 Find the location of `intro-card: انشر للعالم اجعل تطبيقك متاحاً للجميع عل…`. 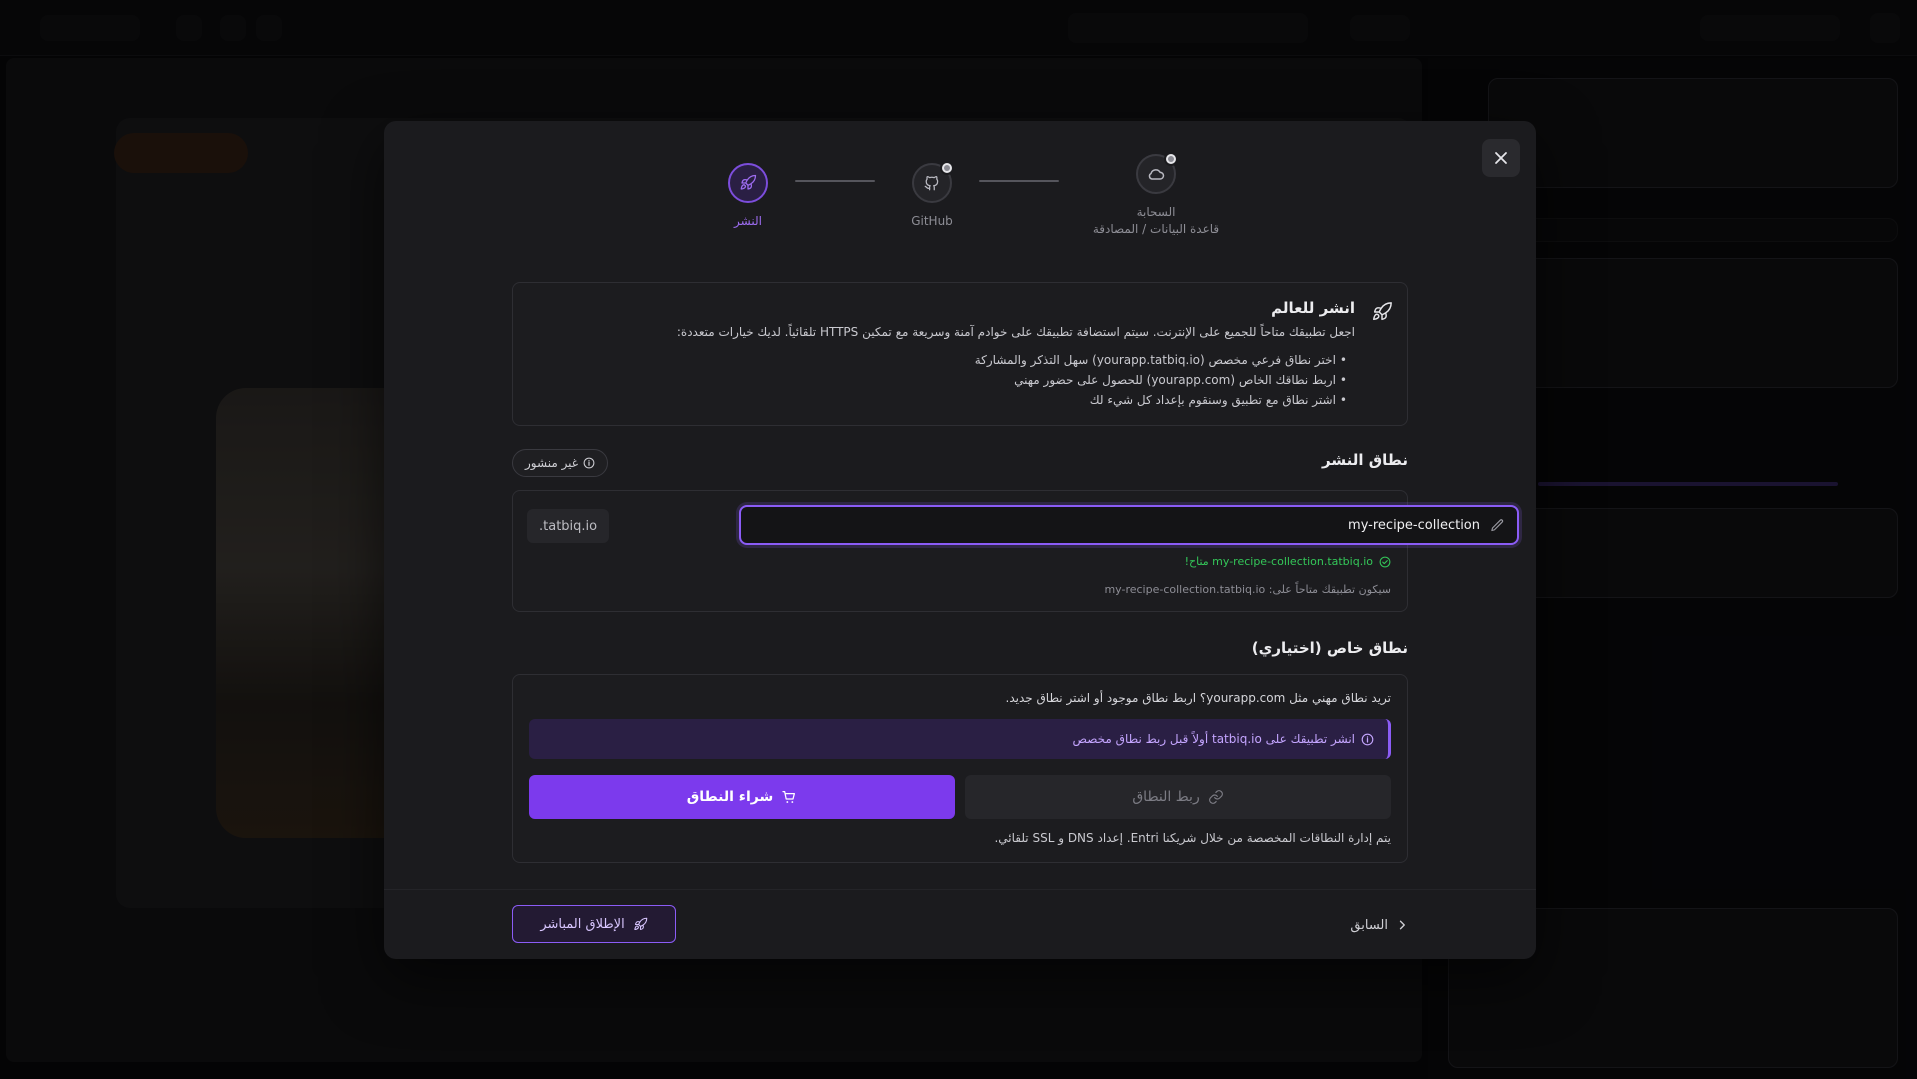

intro-card: انشر للعالم اجعل تطبيقك متاحاً للجميع عل… is located at coordinates (960, 354).